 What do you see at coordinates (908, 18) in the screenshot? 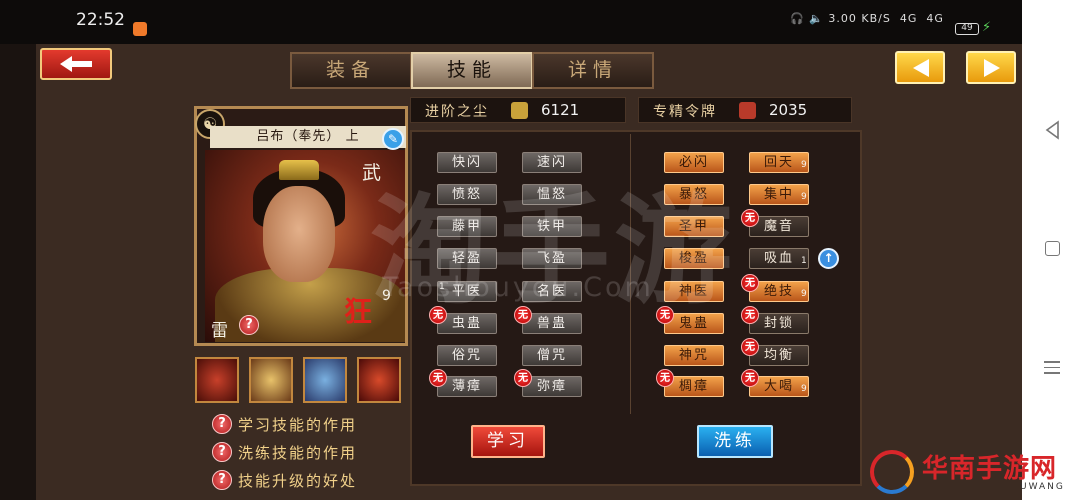
I see `signal-1: 4G` at bounding box center [908, 18].